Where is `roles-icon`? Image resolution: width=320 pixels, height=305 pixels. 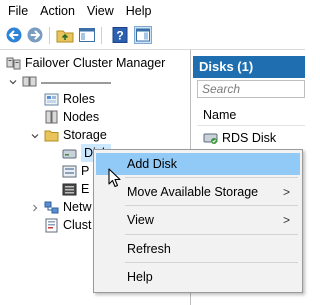
roles-icon is located at coordinates (51, 99).